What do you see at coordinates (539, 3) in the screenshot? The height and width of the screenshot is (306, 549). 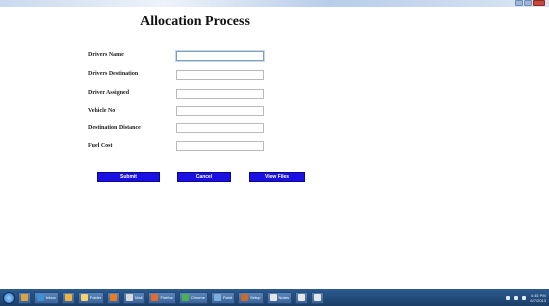 I see `close-icon` at bounding box center [539, 3].